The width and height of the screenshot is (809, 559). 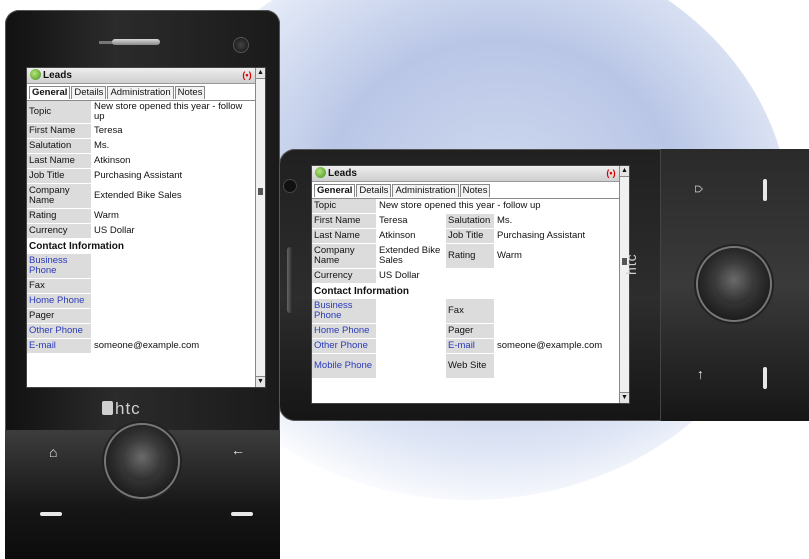 I want to click on other-phone-value, so click(x=411, y=346).